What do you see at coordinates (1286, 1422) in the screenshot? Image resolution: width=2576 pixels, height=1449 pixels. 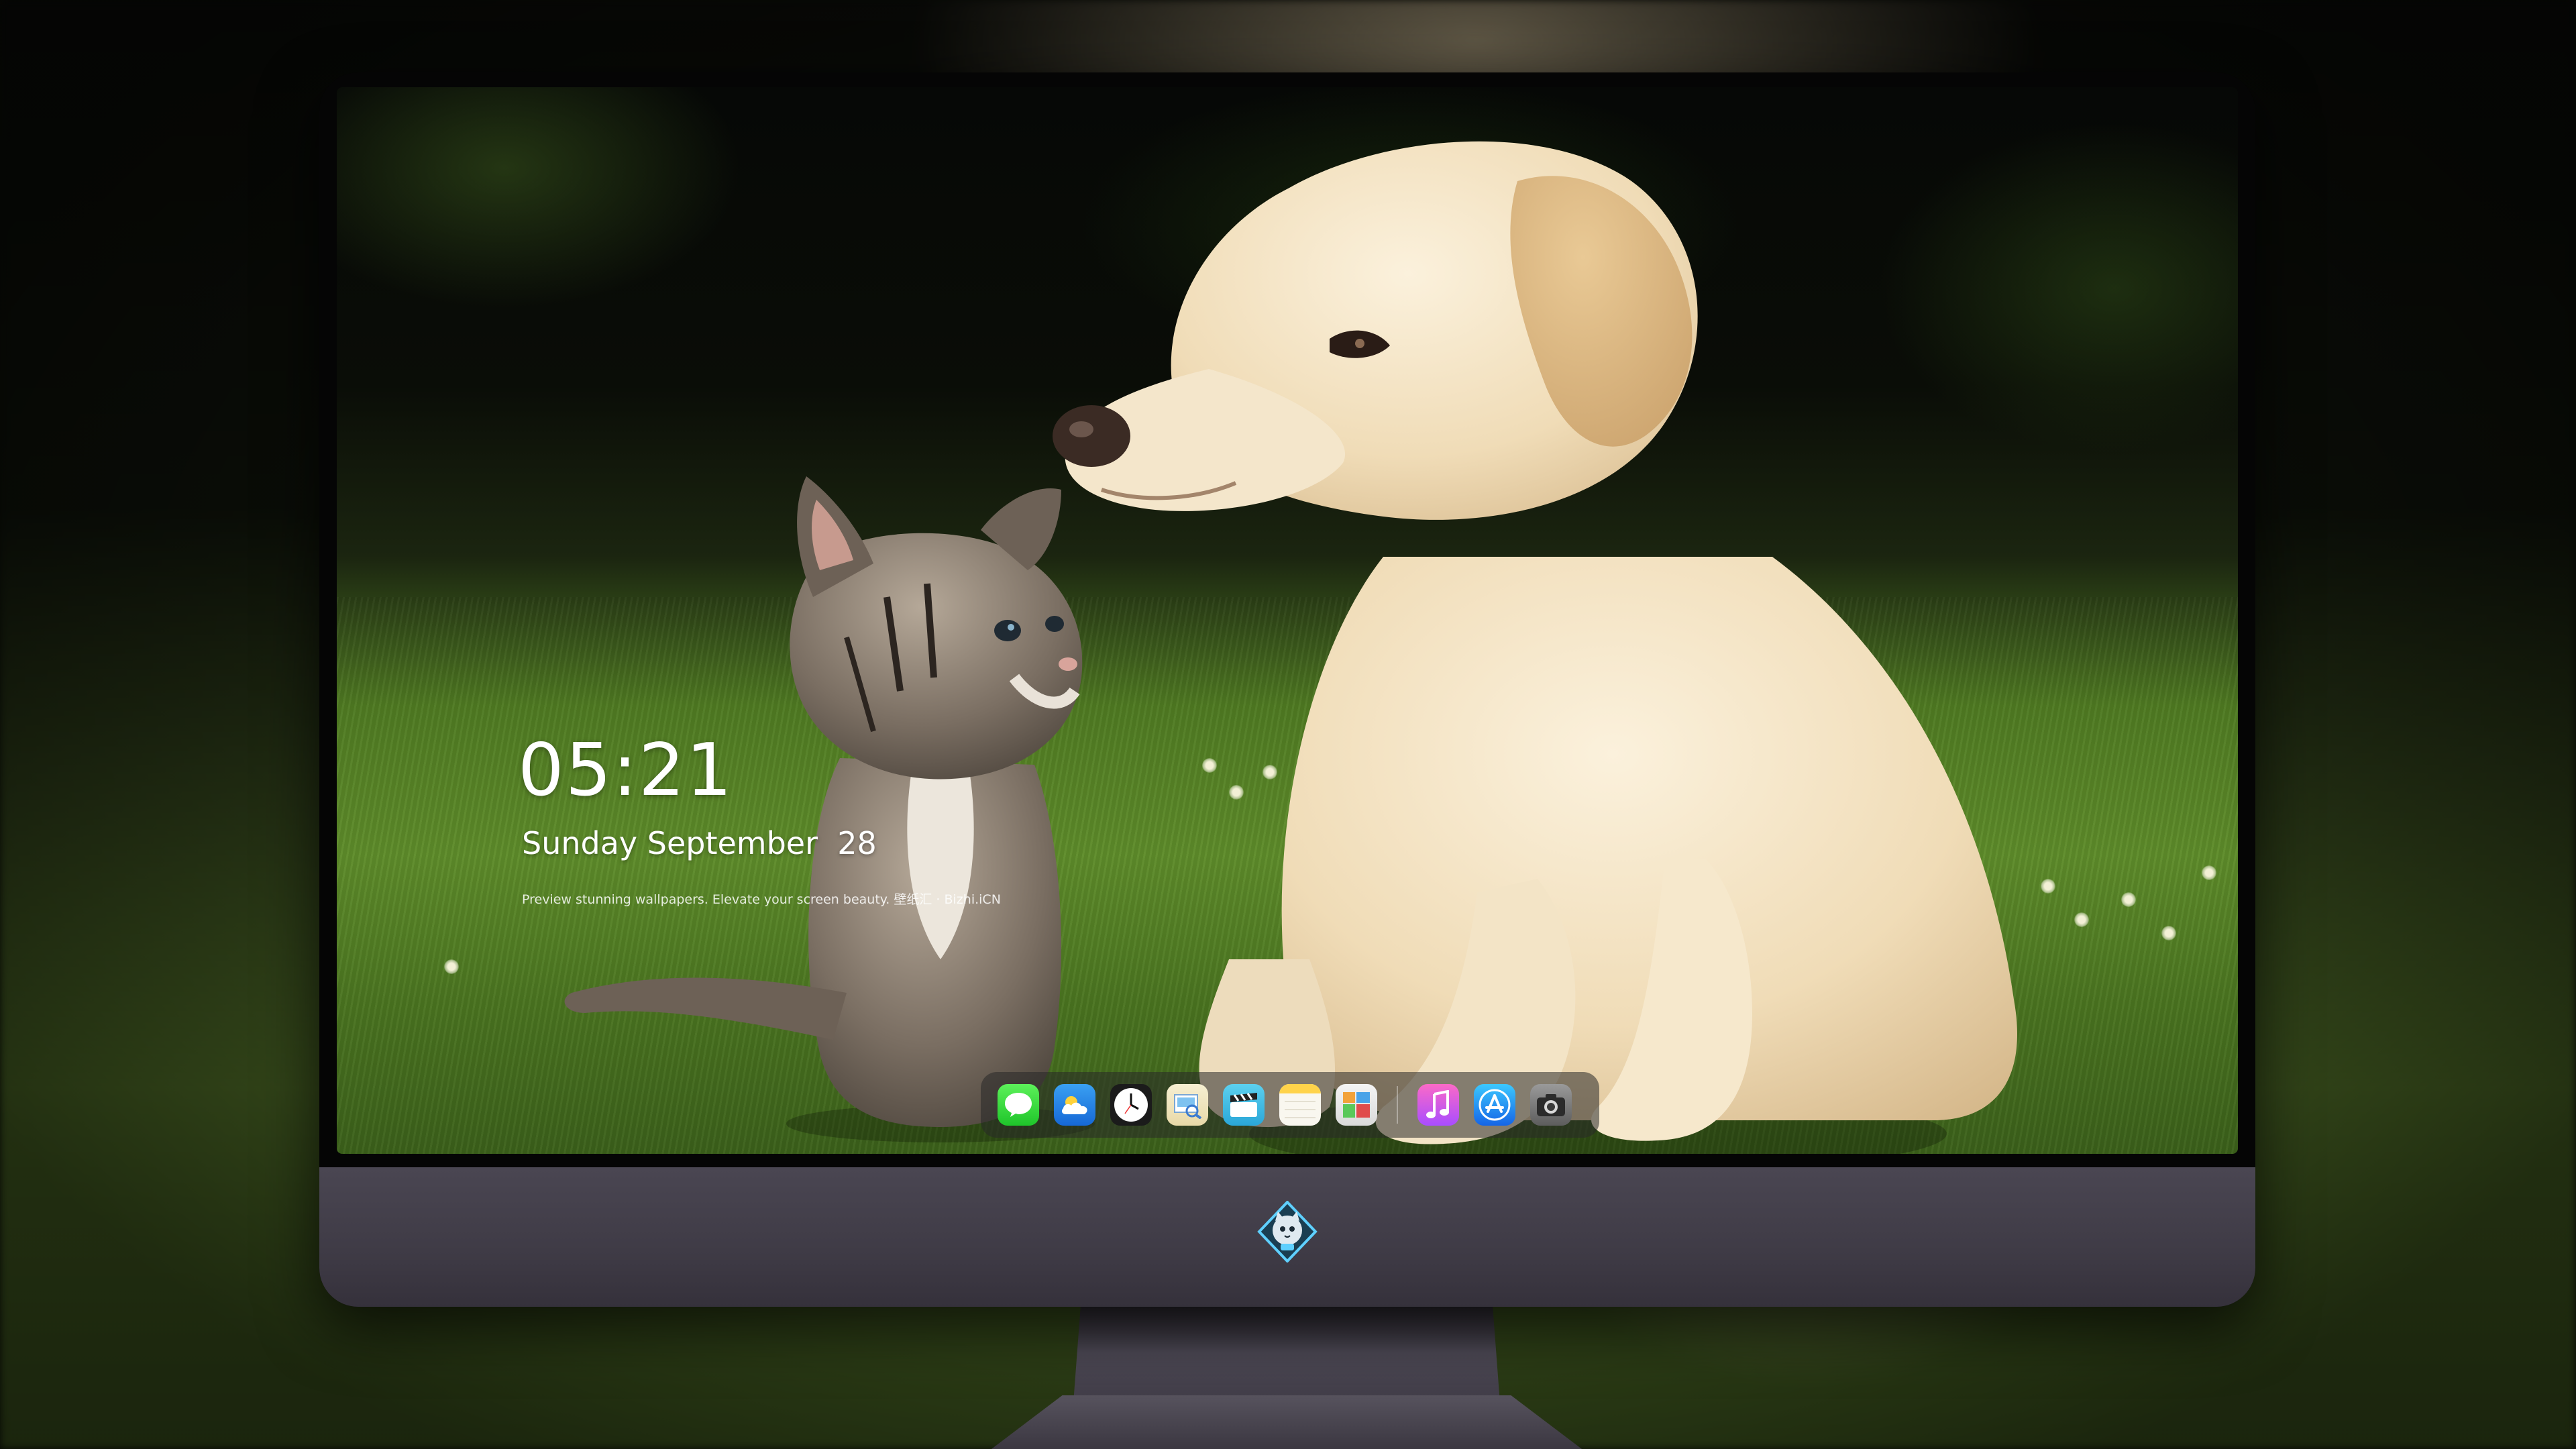 I see `monitor-stand-base` at bounding box center [1286, 1422].